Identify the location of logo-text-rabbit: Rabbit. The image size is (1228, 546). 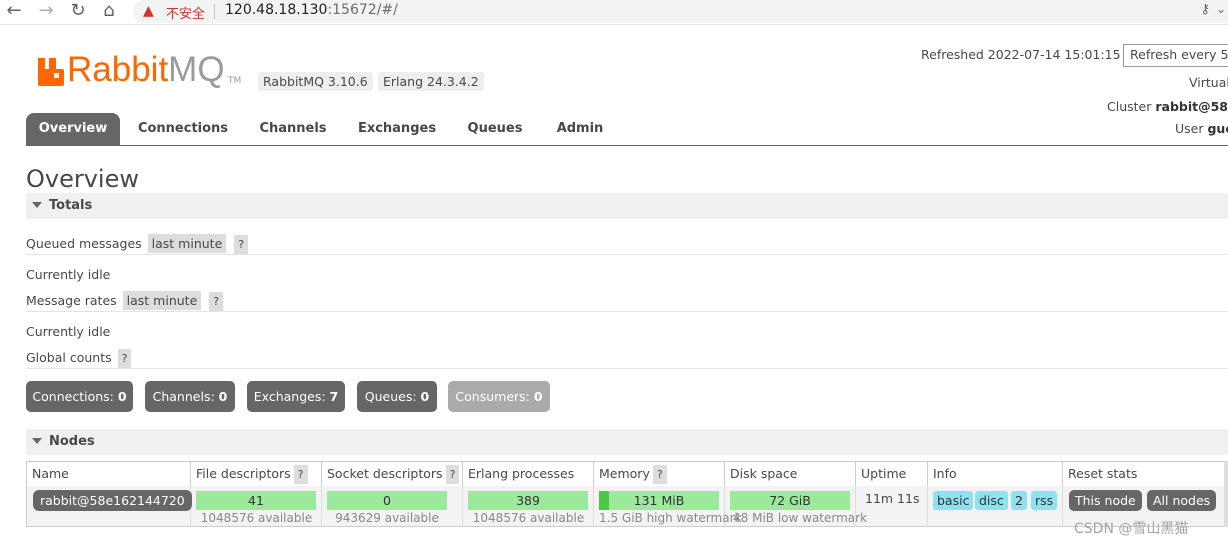
(118, 69).